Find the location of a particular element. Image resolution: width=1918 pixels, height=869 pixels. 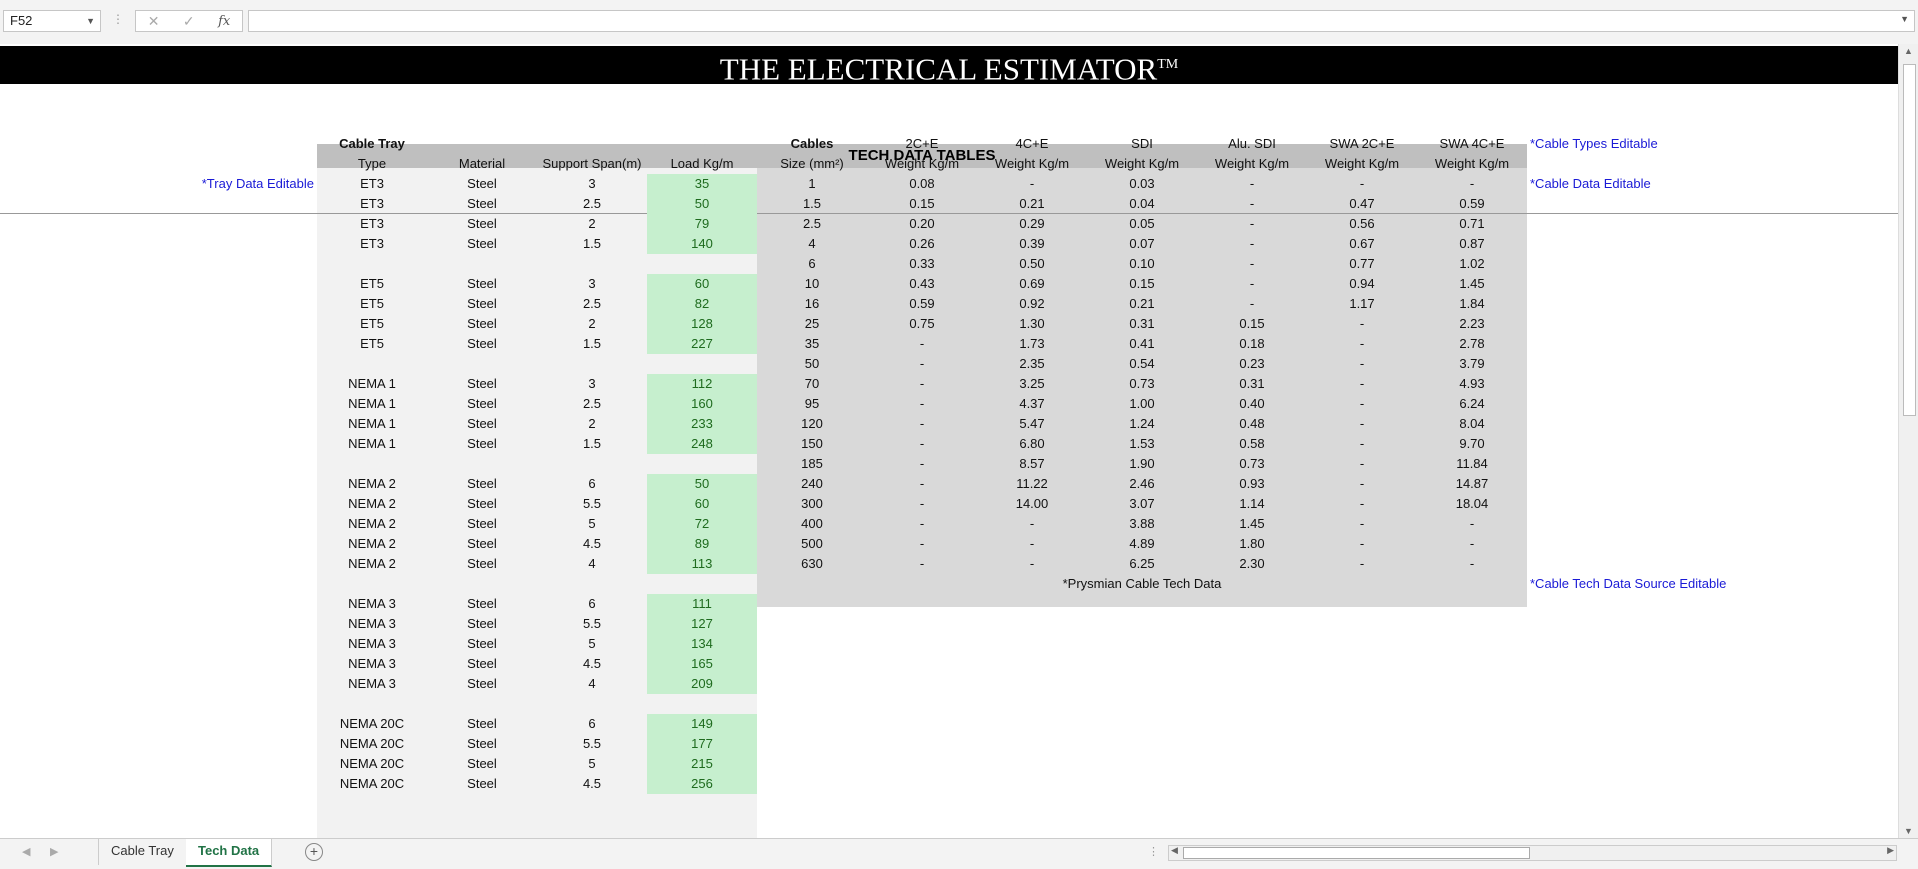

load-cell: 127 is located at coordinates (702, 624).